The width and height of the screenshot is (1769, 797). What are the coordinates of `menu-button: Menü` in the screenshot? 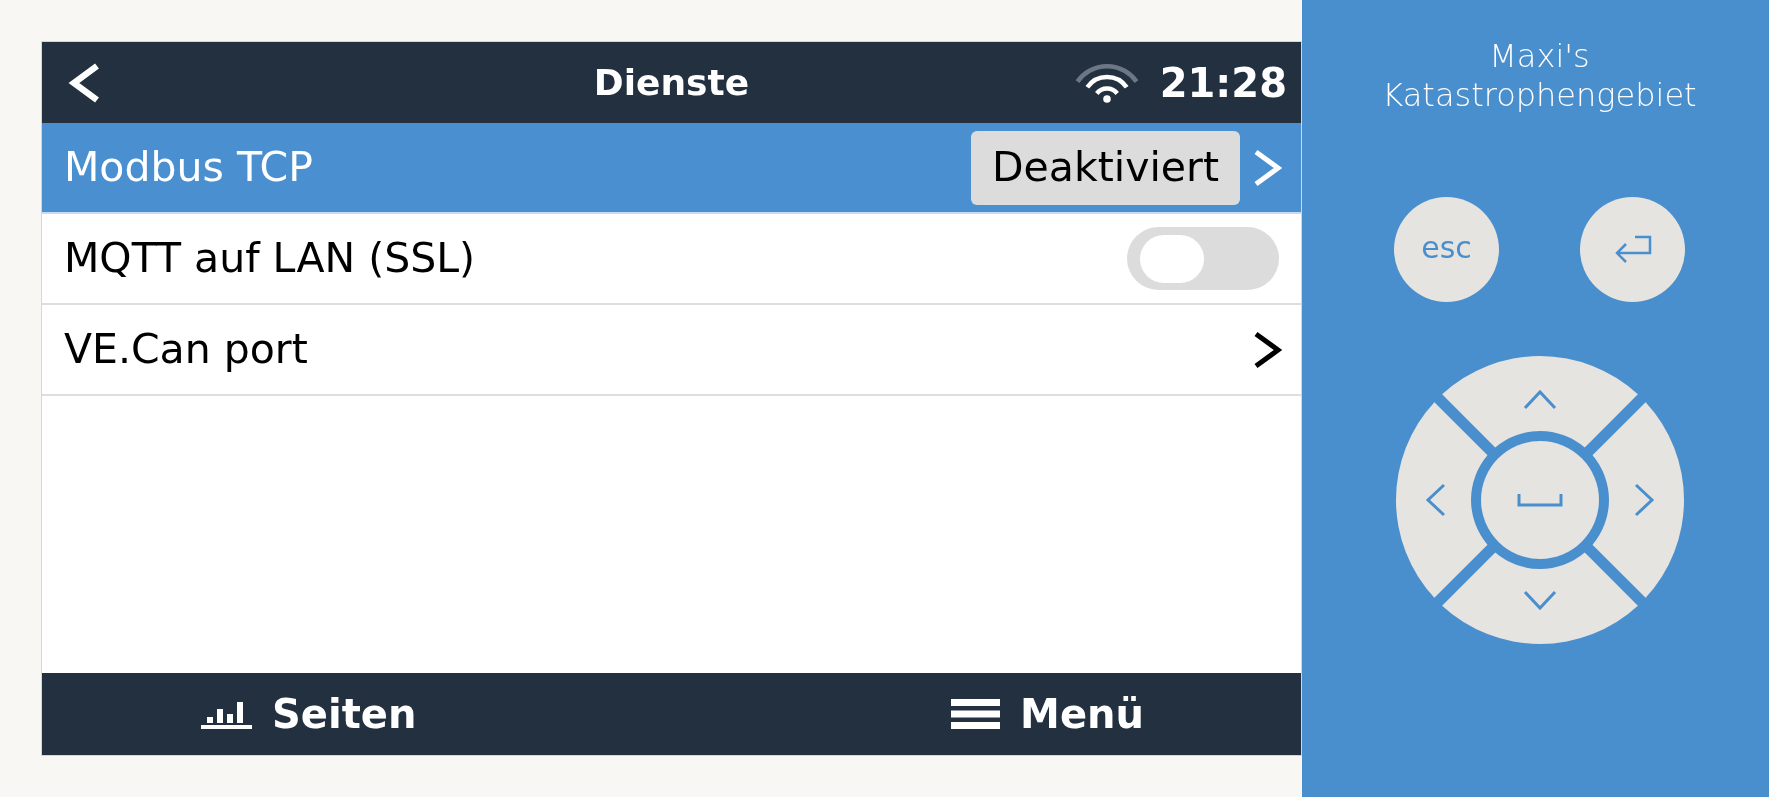 It's located at (1047, 714).